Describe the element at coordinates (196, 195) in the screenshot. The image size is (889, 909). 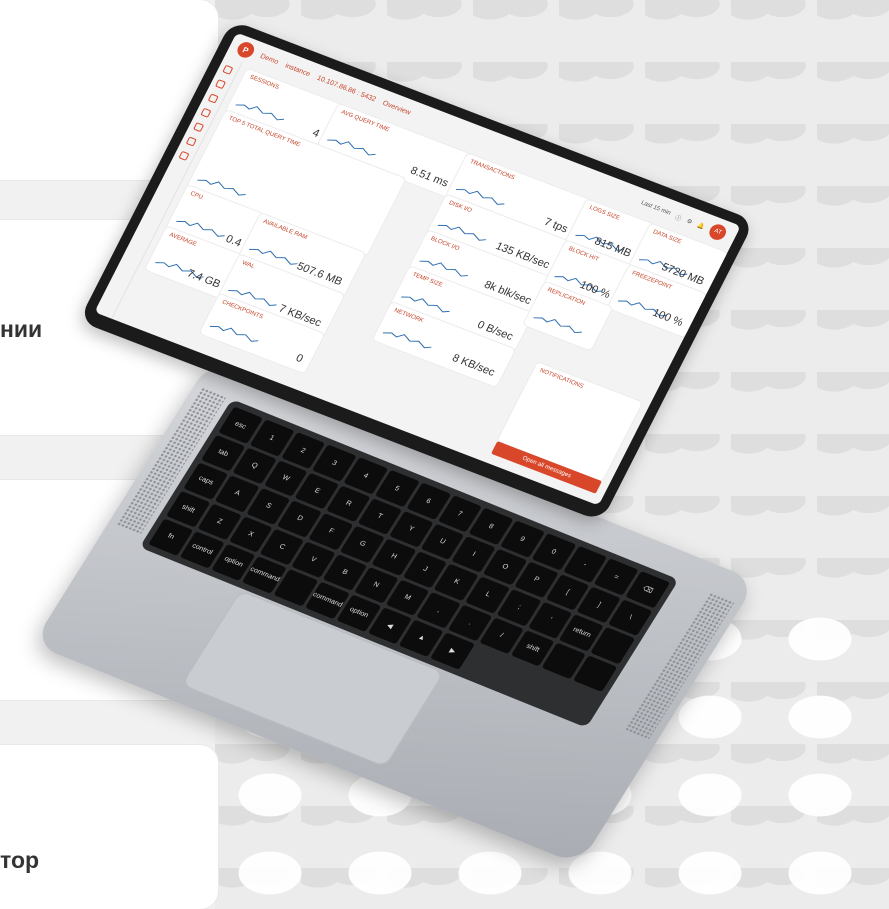
I see `metric-label: CPU` at that location.